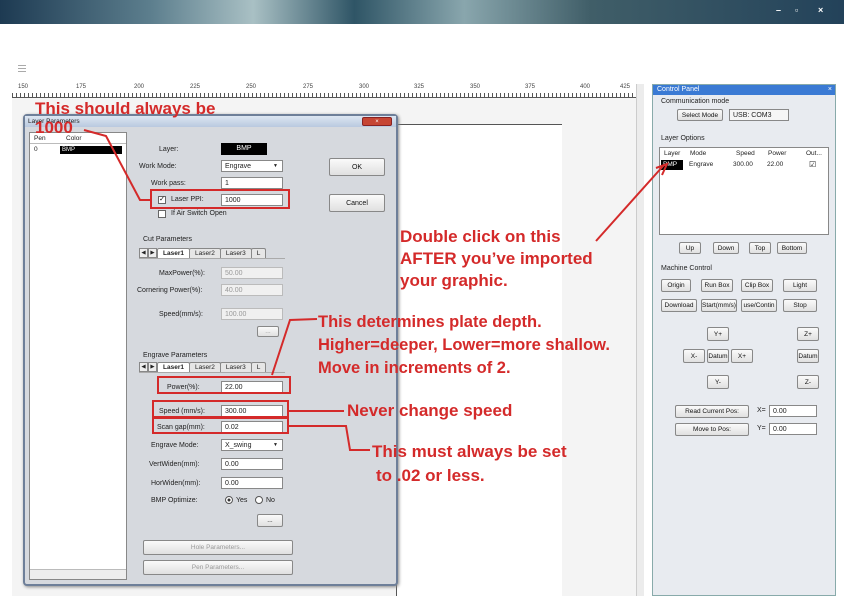  I want to click on x-pos-input: 0.00, so click(793, 411).